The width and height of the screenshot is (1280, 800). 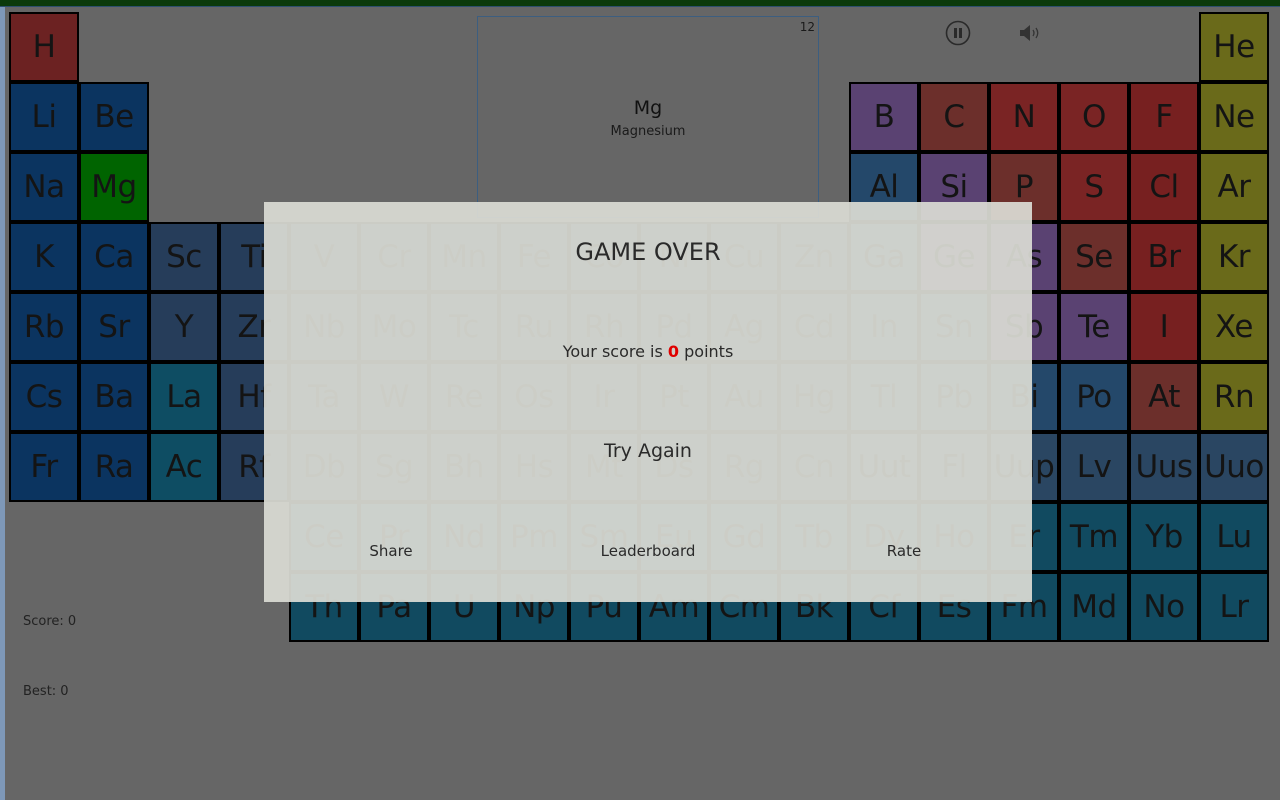 What do you see at coordinates (184, 397) in the screenshot?
I see `element-la: La` at bounding box center [184, 397].